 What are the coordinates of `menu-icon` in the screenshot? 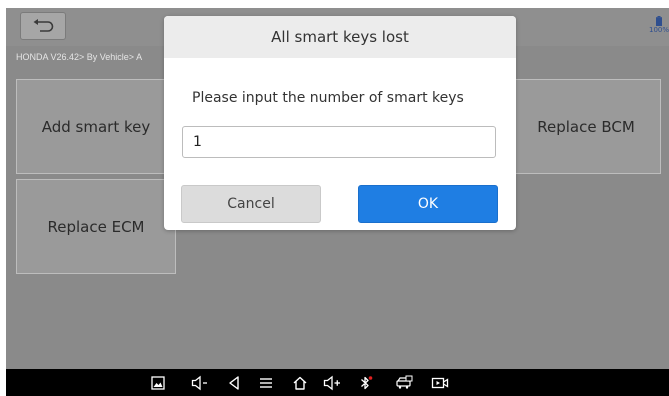 It's located at (266, 383).